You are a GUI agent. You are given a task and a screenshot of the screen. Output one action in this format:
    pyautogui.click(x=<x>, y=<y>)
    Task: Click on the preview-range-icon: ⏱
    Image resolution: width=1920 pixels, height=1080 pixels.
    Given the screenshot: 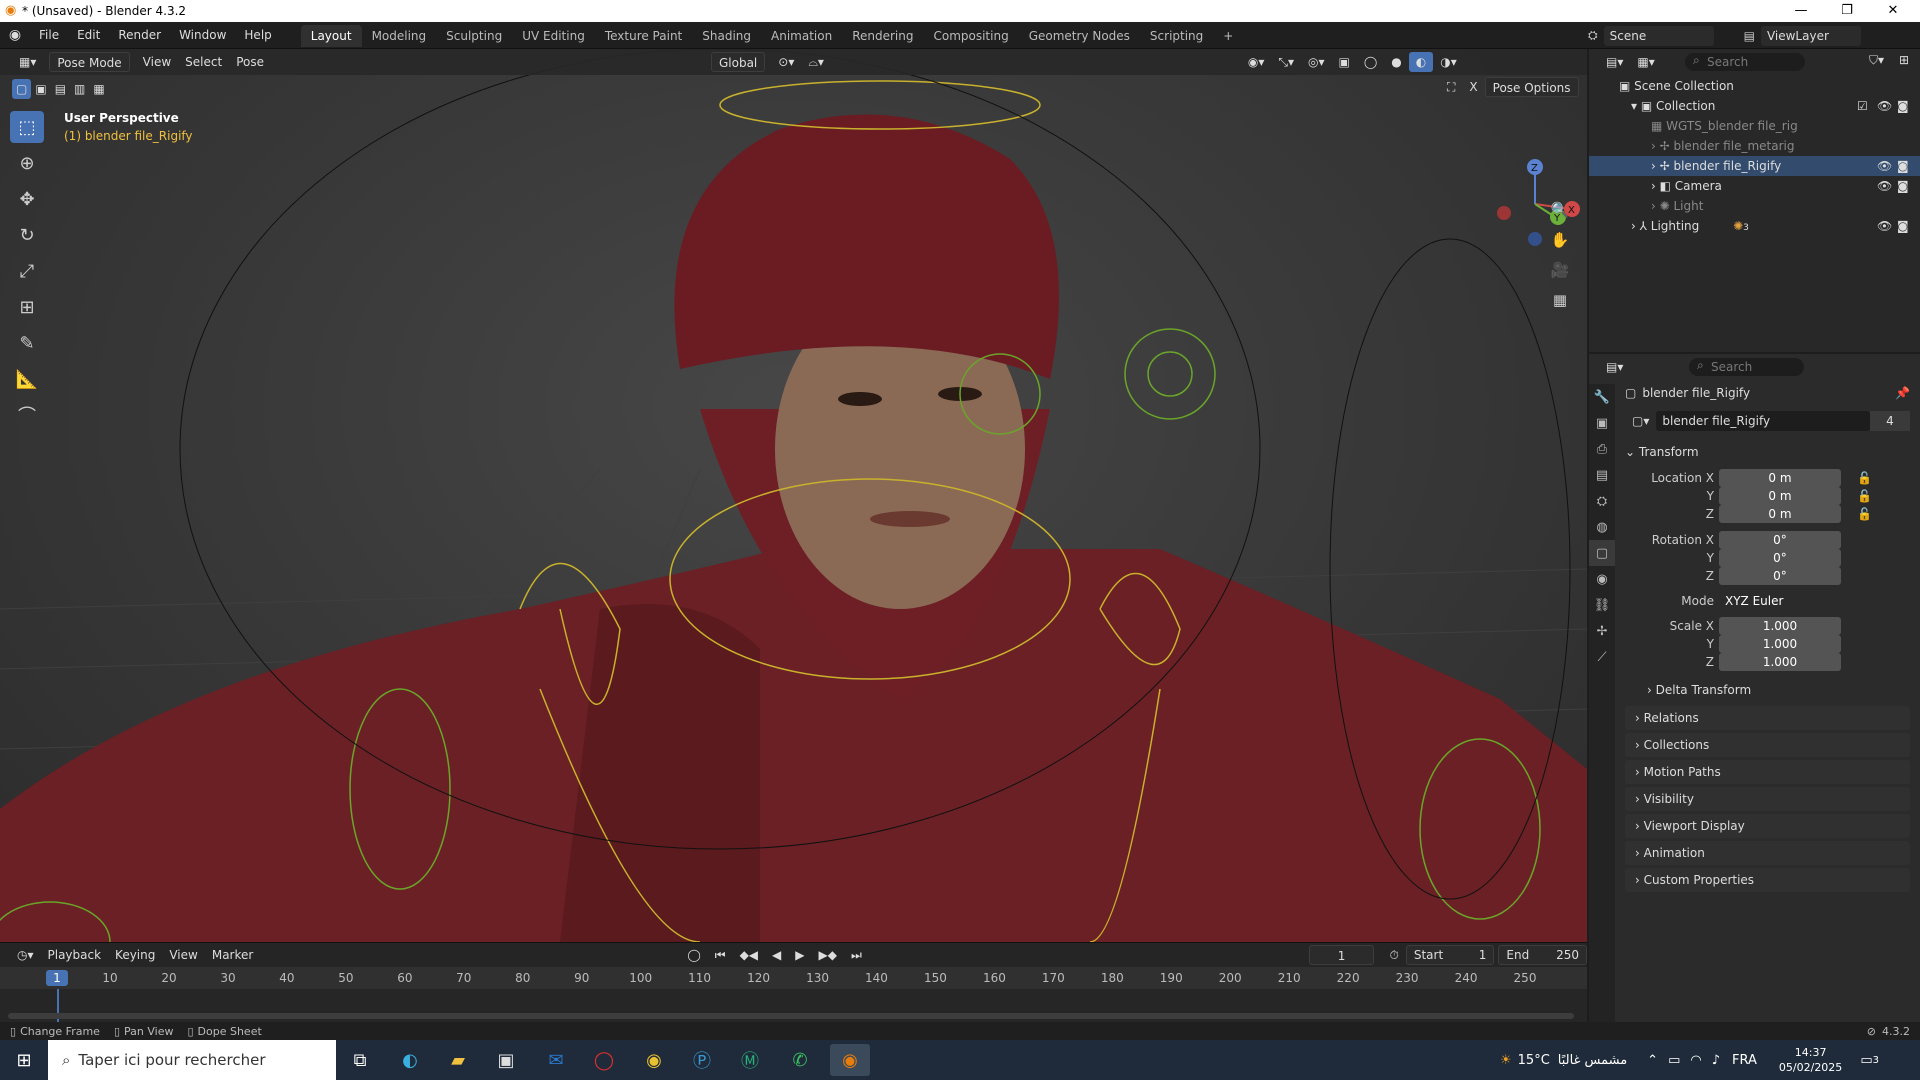 What is the action you would take?
    pyautogui.click(x=1393, y=955)
    